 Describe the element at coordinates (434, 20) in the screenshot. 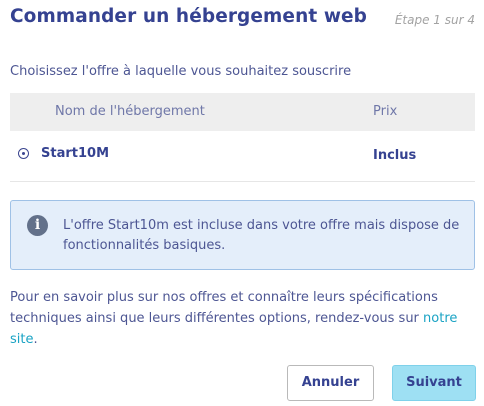

I see `step-indicator: Étape 1 sur 4` at that location.